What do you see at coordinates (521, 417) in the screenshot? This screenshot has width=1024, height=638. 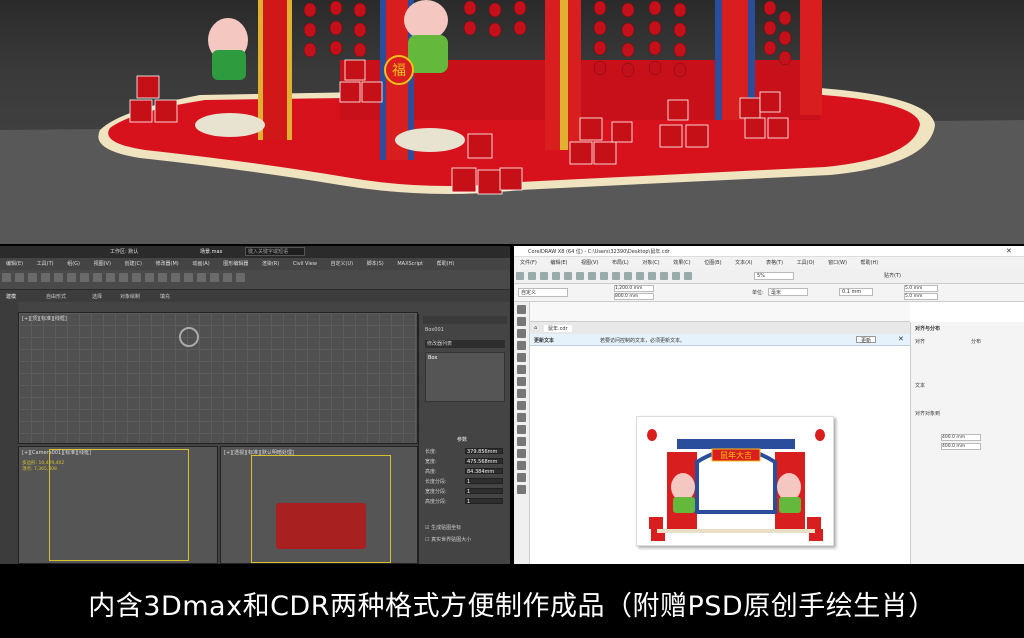 I see `text-tool-icon` at bounding box center [521, 417].